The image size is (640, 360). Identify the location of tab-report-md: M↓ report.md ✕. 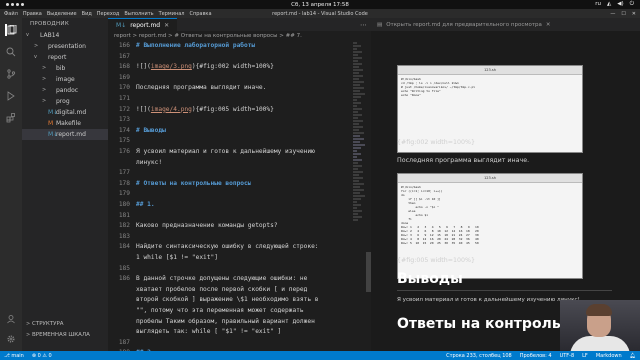
(143, 24).